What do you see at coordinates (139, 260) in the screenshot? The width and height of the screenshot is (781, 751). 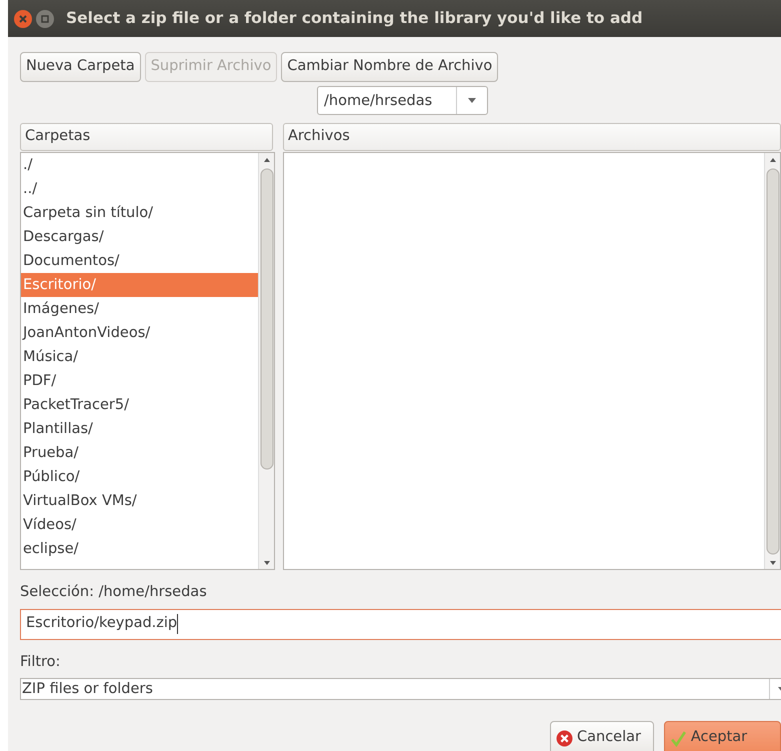 I see `folder-item: Documentos/` at bounding box center [139, 260].